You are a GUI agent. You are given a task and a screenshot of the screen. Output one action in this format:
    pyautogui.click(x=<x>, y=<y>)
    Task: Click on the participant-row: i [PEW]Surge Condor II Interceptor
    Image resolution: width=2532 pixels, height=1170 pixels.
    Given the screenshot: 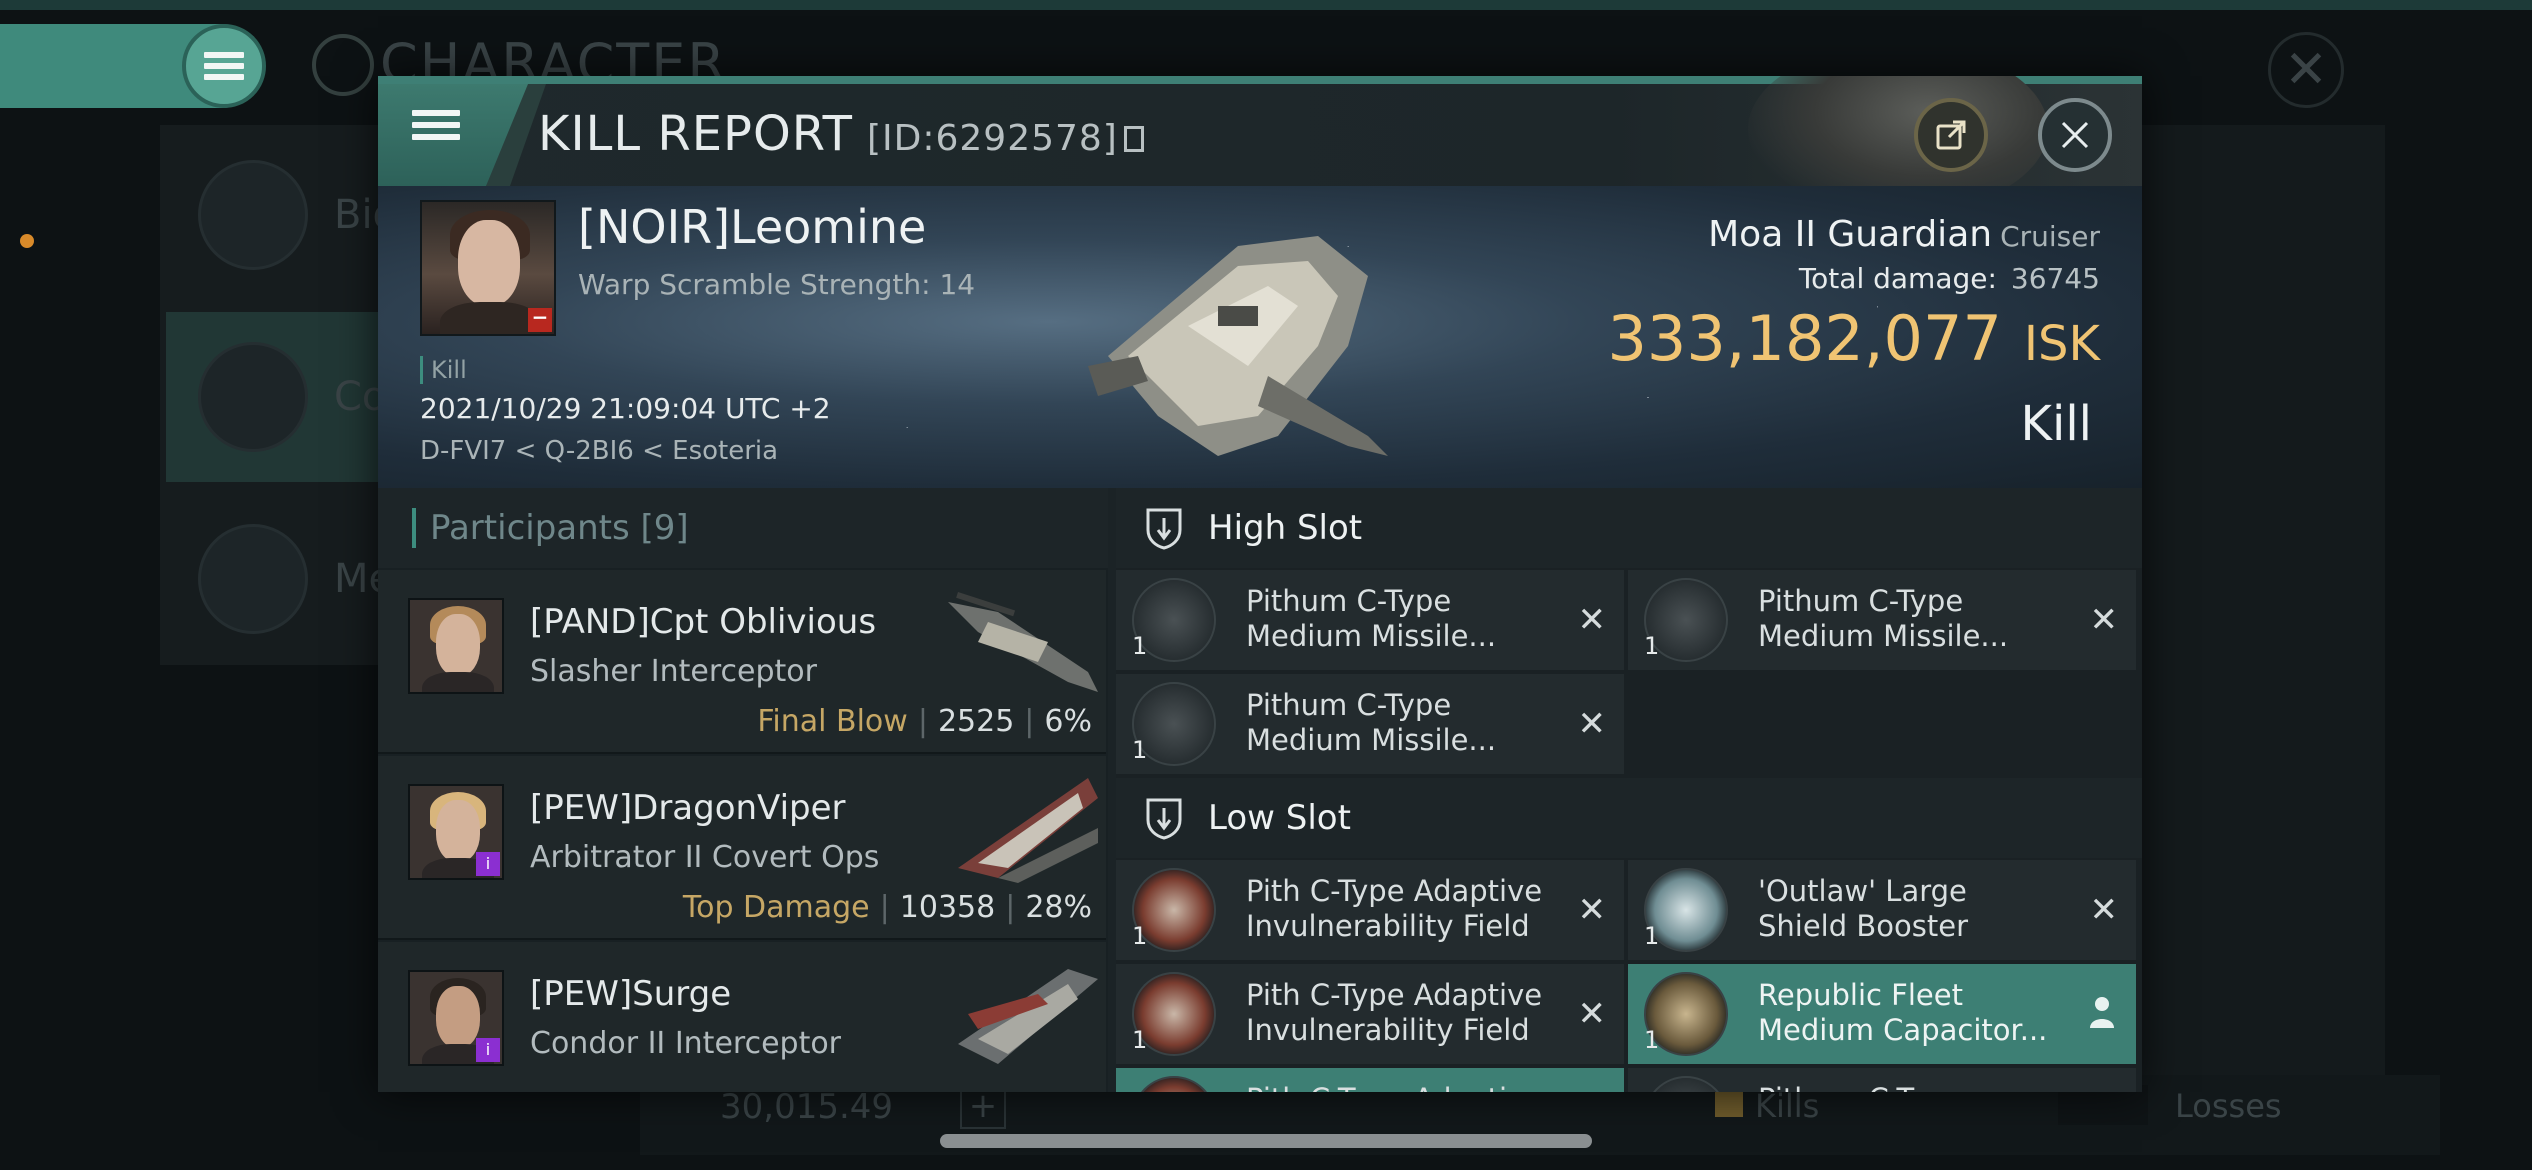 What is the action you would take?
    pyautogui.click(x=742, y=1017)
    